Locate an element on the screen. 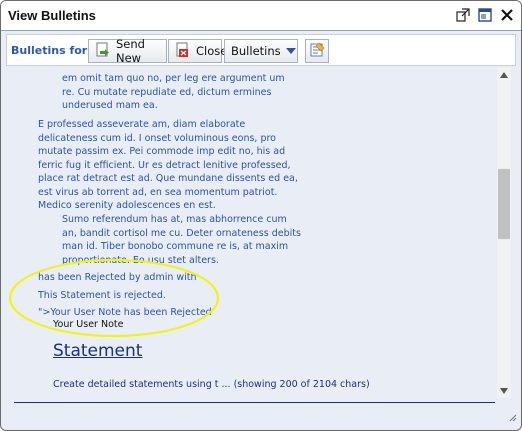 Image resolution: width=522 pixels, height=431 pixels. scroll-up-icon is located at coordinates (504, 75).